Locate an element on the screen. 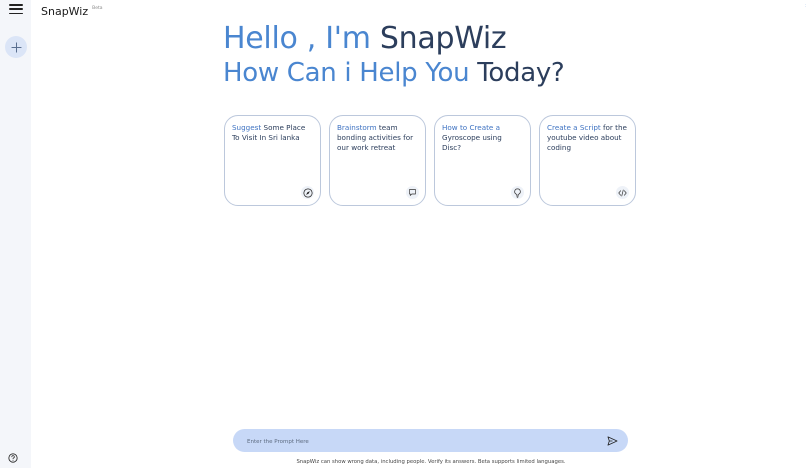 The height and width of the screenshot is (468, 806). beta-badge: Beta is located at coordinates (97, 8).